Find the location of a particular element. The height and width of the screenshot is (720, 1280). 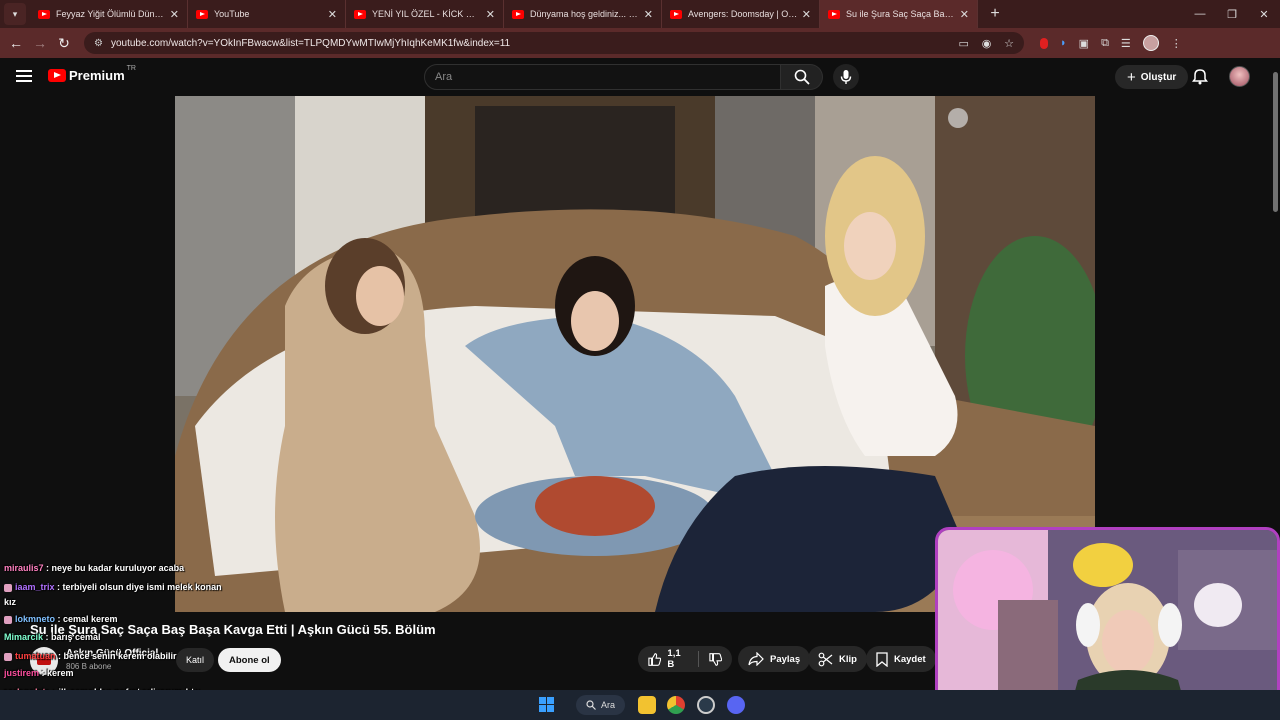

chat-text: bence senin kerem olabilir is located at coordinates (120, 656).